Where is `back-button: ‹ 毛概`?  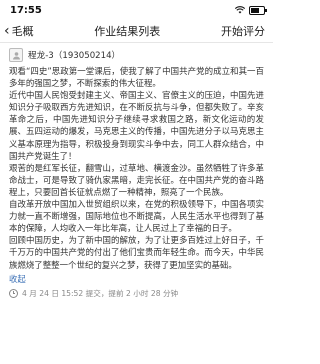
back-button: ‹ 毛概 is located at coordinates (19, 31).